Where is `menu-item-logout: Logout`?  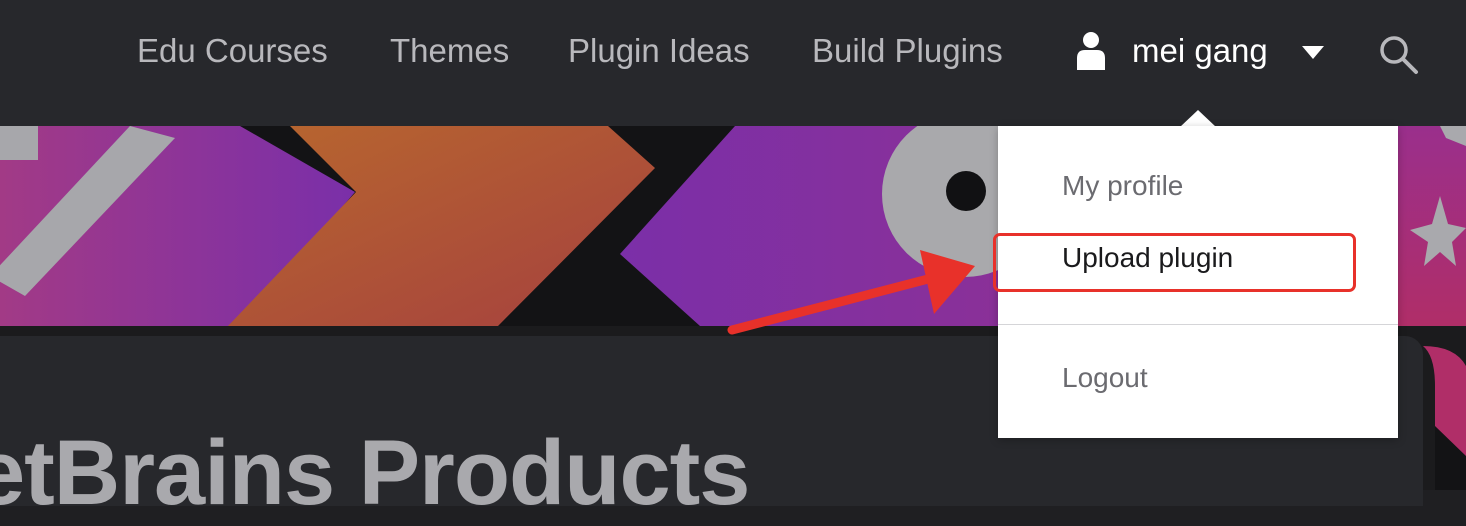
menu-item-logout: Logout is located at coordinates (1105, 378).